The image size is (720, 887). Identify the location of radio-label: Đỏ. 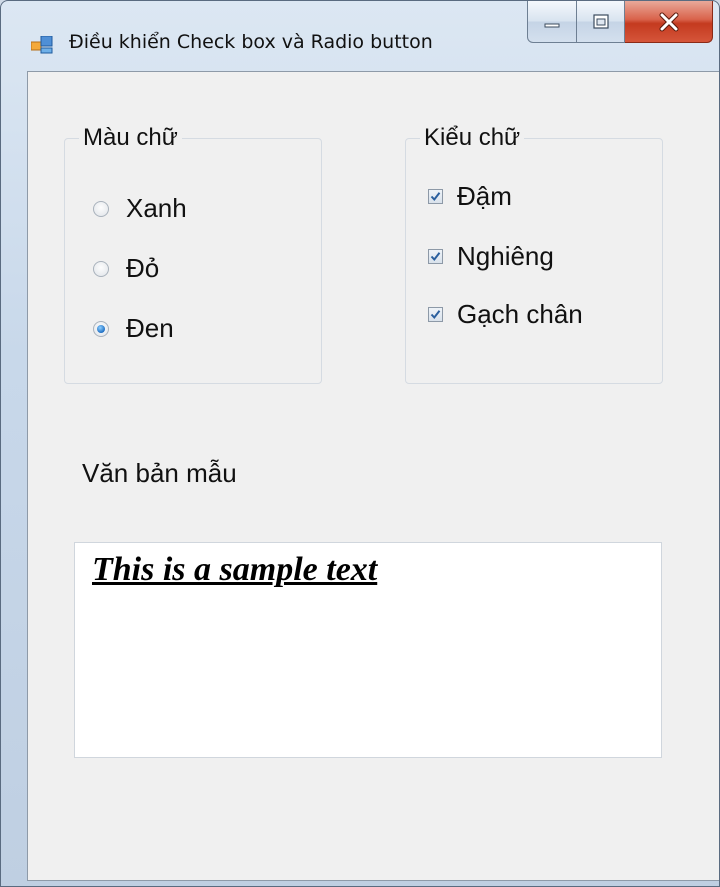
(143, 268).